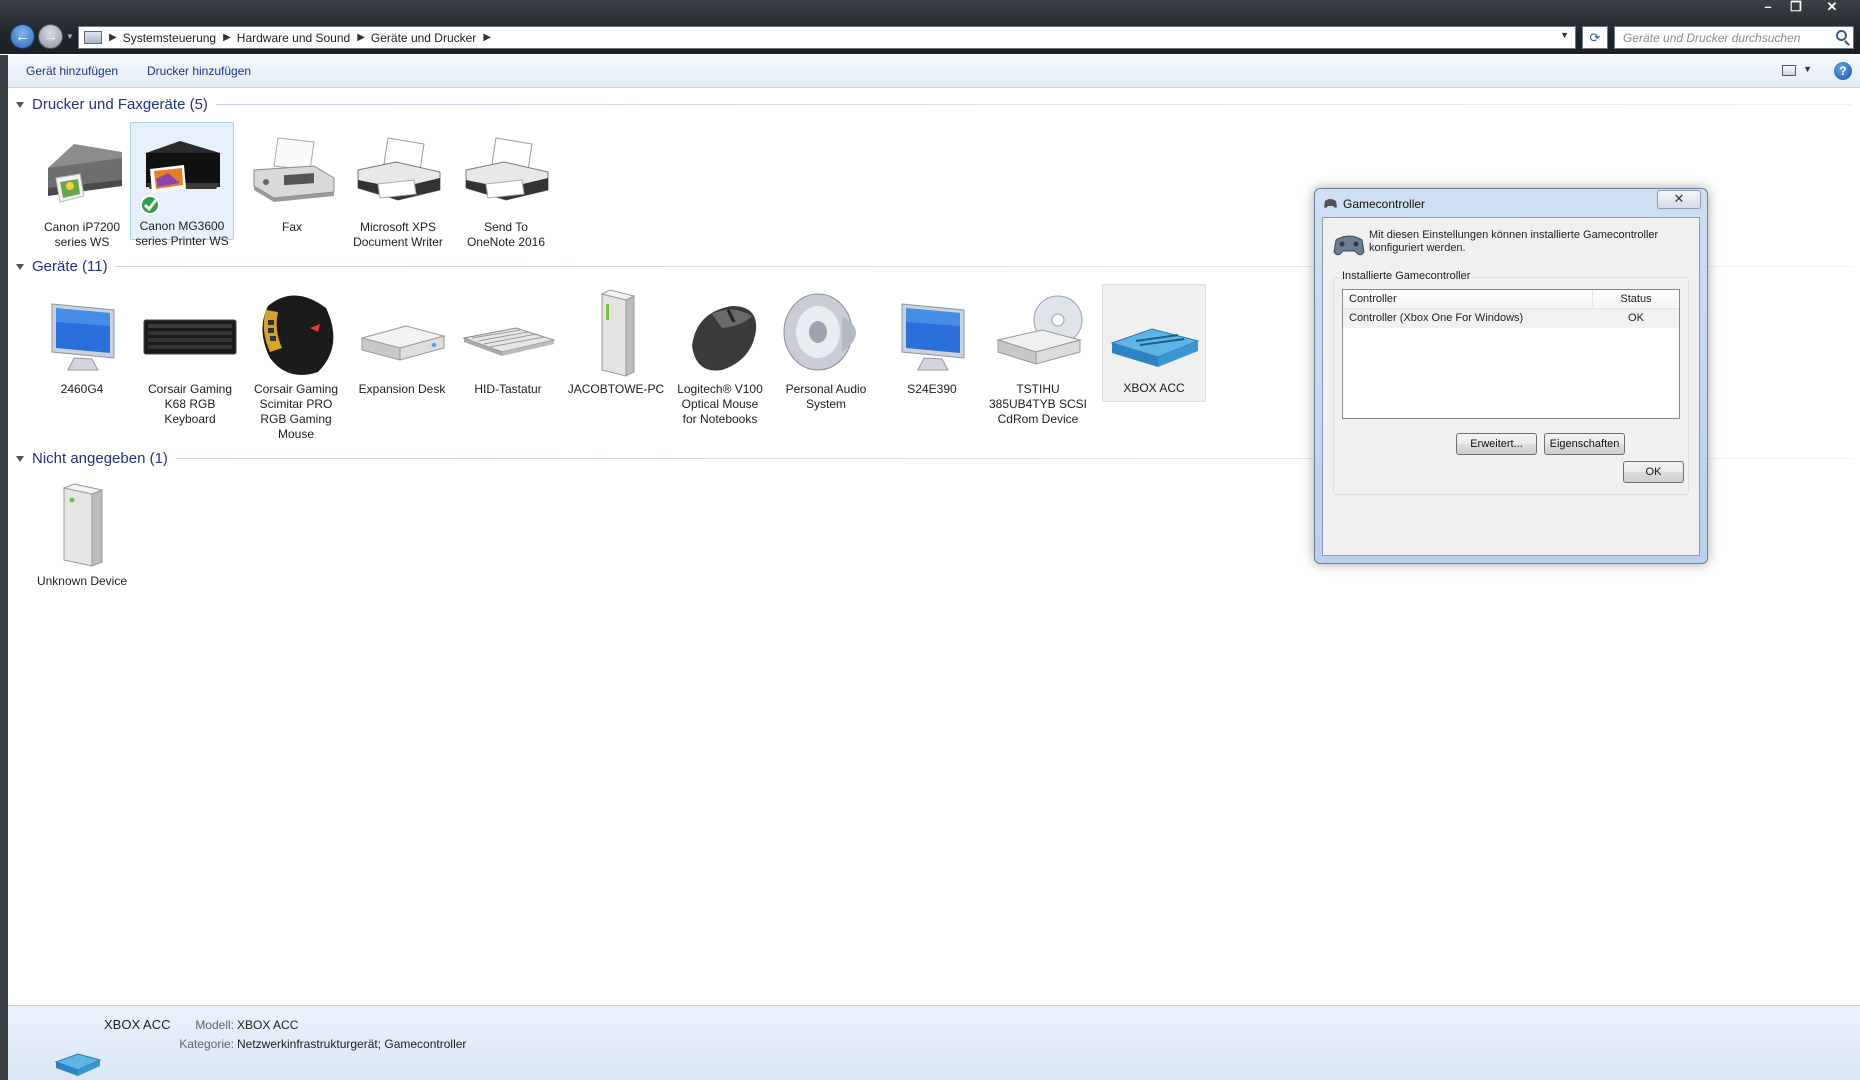  I want to click on breadcrumb-devices-printers: Geräte und Drucker, so click(423, 38).